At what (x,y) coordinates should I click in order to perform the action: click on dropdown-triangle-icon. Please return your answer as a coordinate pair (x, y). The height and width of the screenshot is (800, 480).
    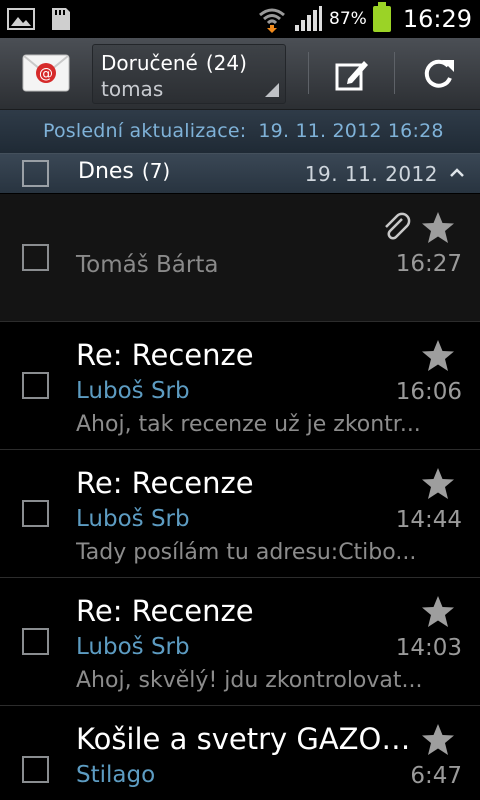
    Looking at the image, I should click on (272, 90).